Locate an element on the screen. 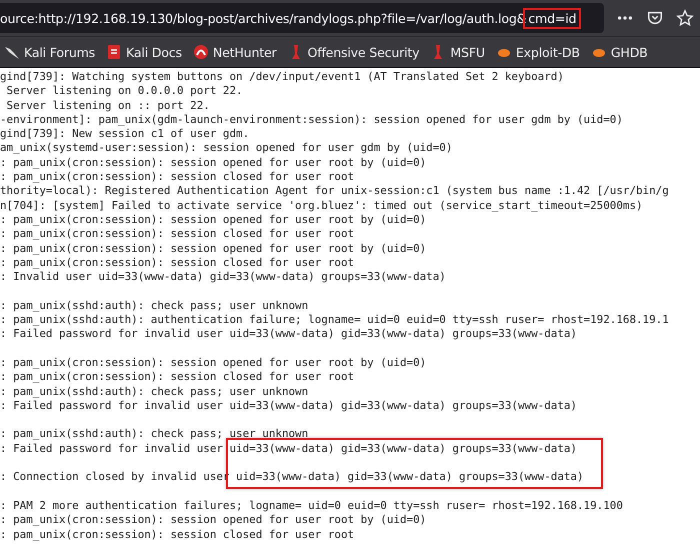 The height and width of the screenshot is (545, 700). bookmark: MSFU is located at coordinates (457, 52).